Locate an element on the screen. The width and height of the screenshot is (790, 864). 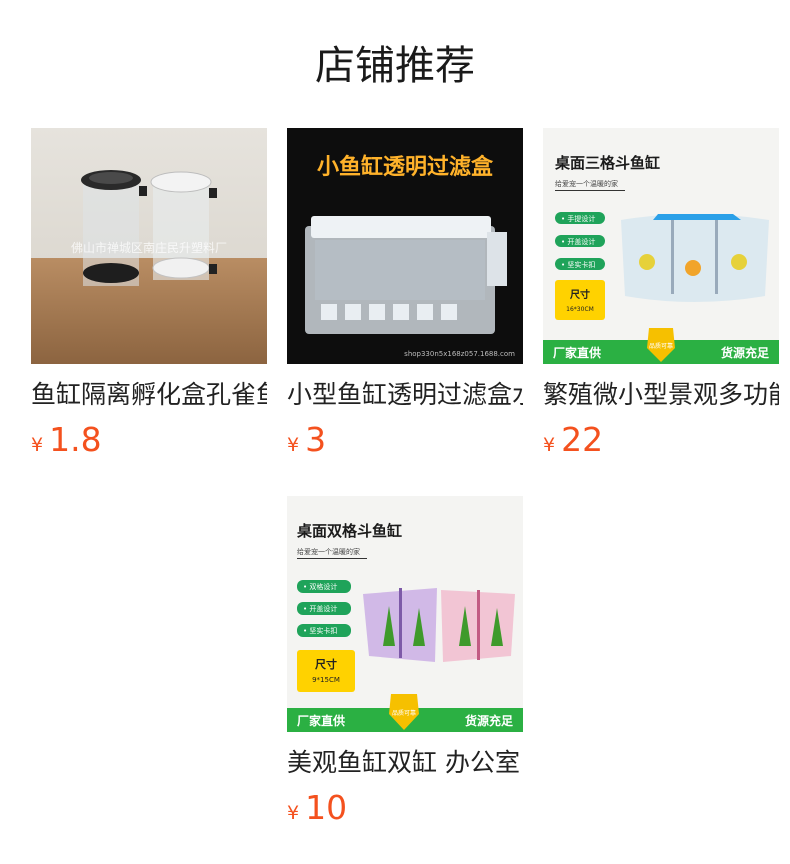
svg-text: • 手提设计 is located at coordinates (578, 218).